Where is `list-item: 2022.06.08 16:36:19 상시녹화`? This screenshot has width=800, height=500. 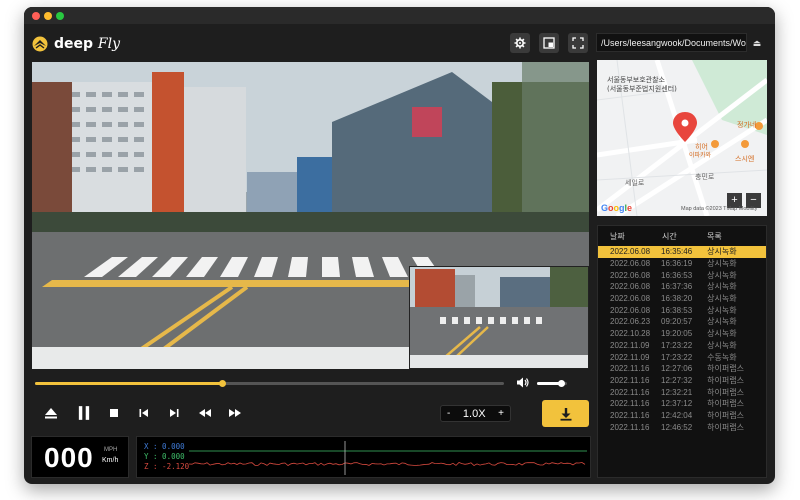
list-item: 2022.06.08 16:36:19 상시녹화 is located at coordinates (682, 264).